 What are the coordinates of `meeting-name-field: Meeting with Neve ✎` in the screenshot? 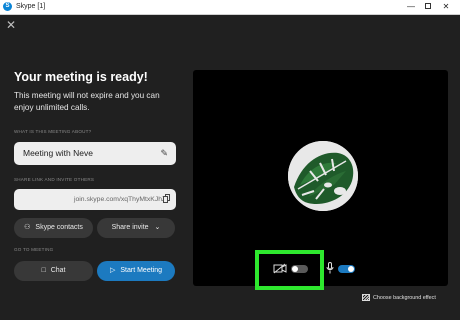 It's located at (95, 153).